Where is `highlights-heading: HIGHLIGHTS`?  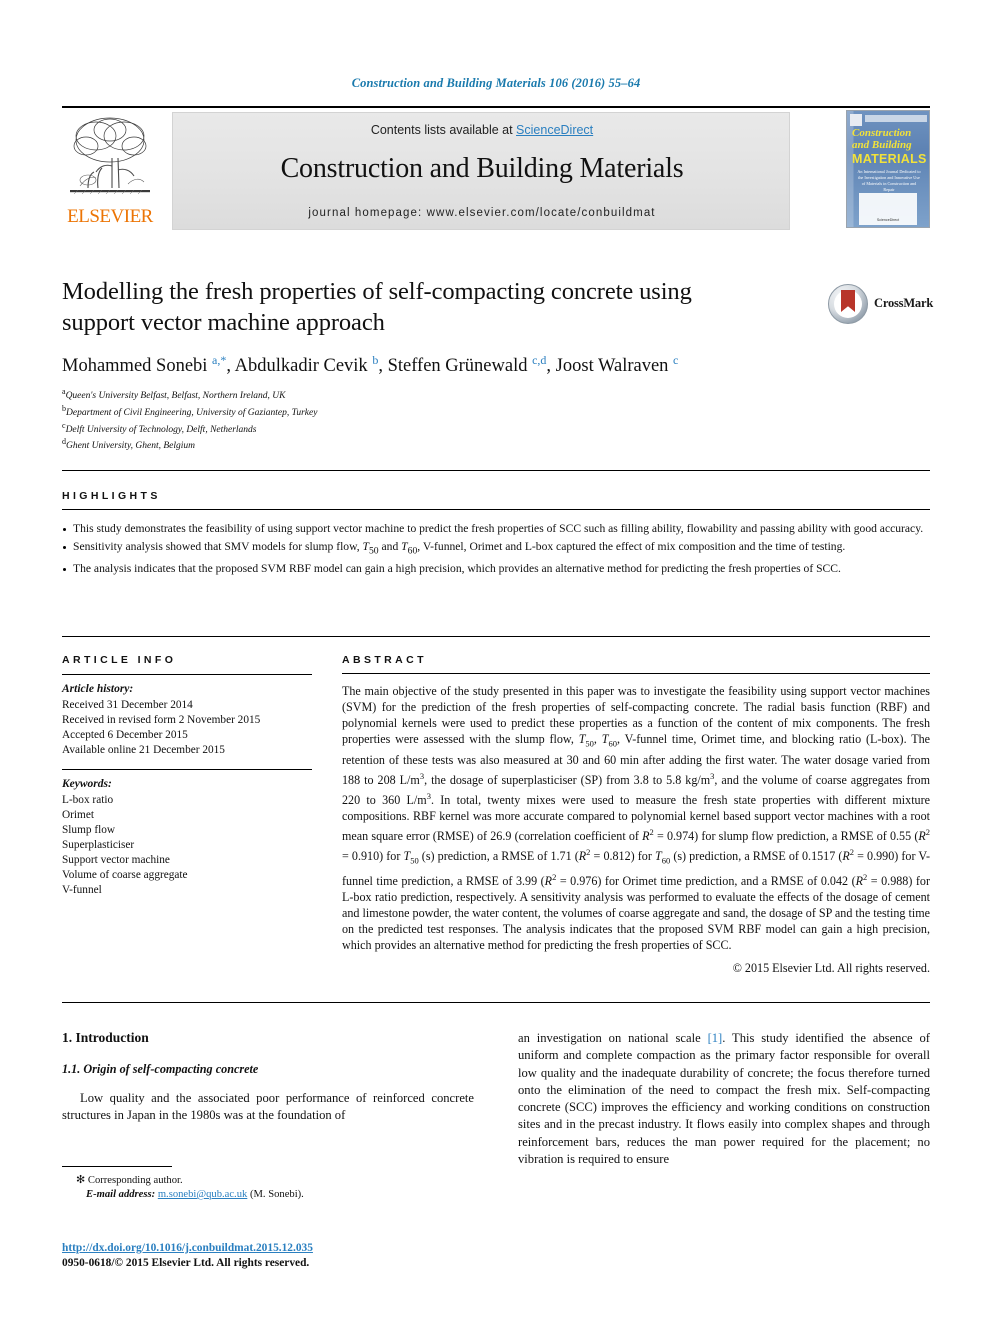 highlights-heading: HIGHLIGHTS is located at coordinates (111, 496).